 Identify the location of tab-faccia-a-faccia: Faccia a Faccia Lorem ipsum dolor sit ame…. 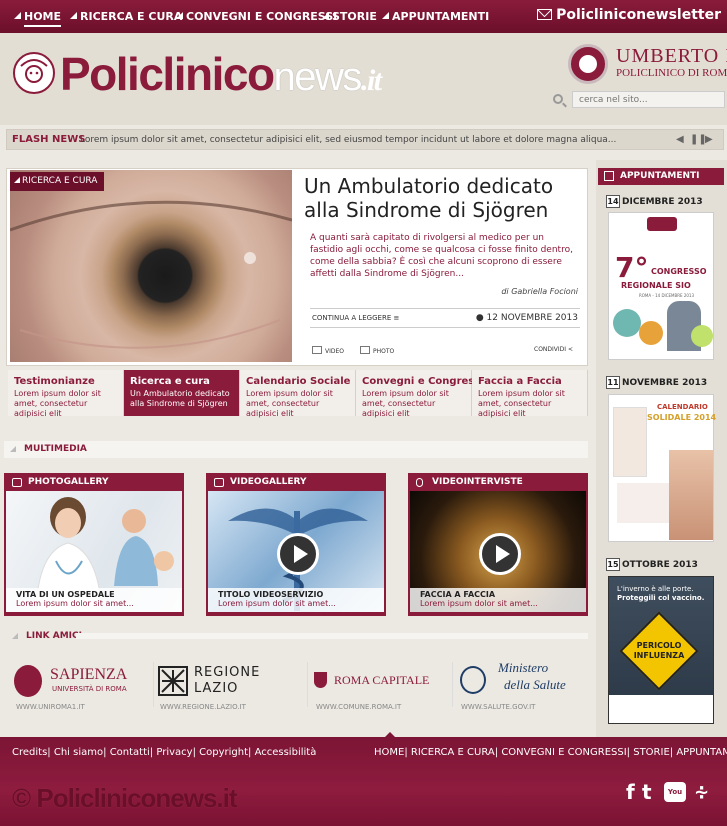
(530, 394).